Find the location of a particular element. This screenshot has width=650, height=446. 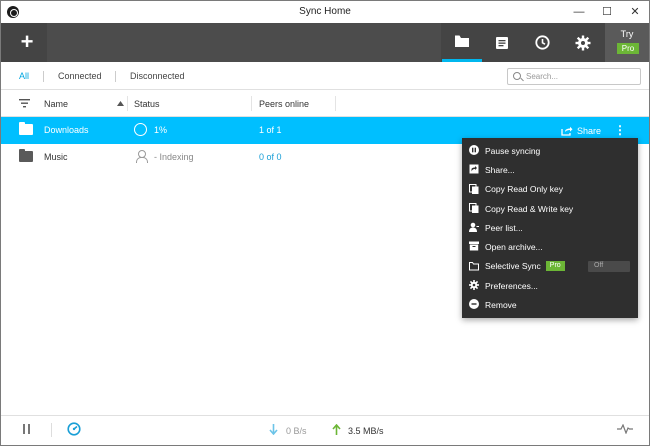

toggle-state-label: Off is located at coordinates (599, 265).